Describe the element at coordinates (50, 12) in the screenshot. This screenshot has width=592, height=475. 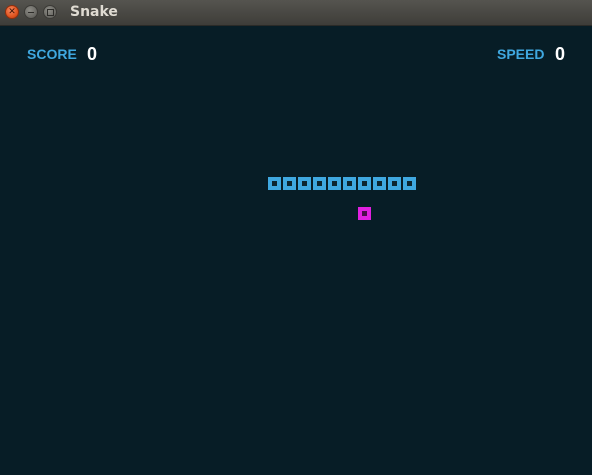
I see `maximize-icon` at that location.